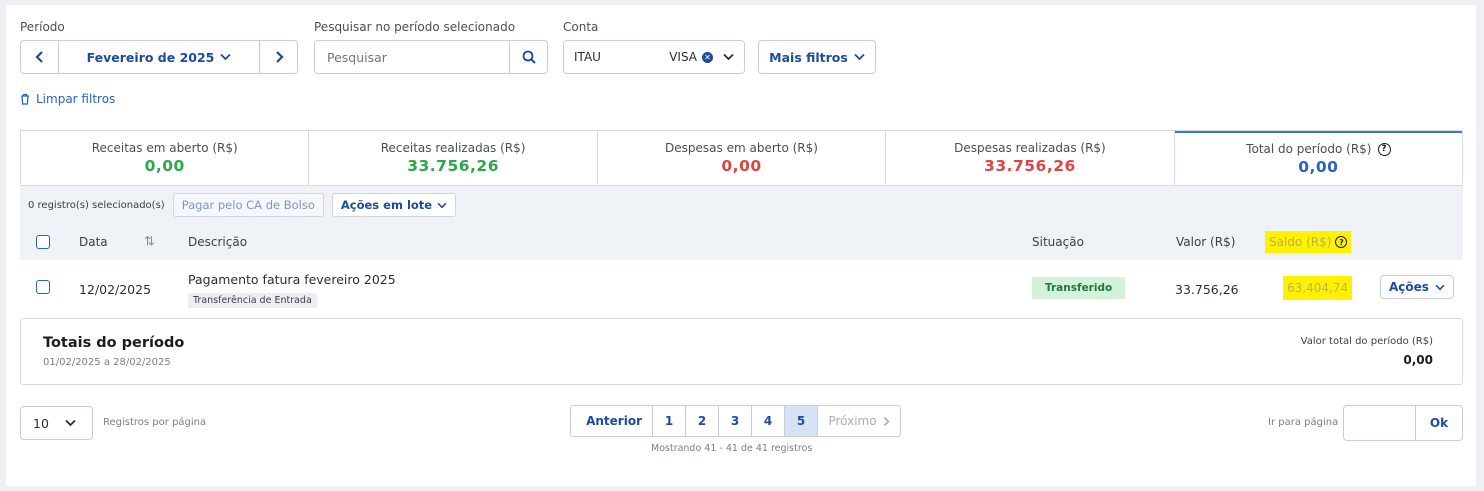 Image resolution: width=1484 pixels, height=491 pixels. I want to click on prev-period-button, so click(40, 57).